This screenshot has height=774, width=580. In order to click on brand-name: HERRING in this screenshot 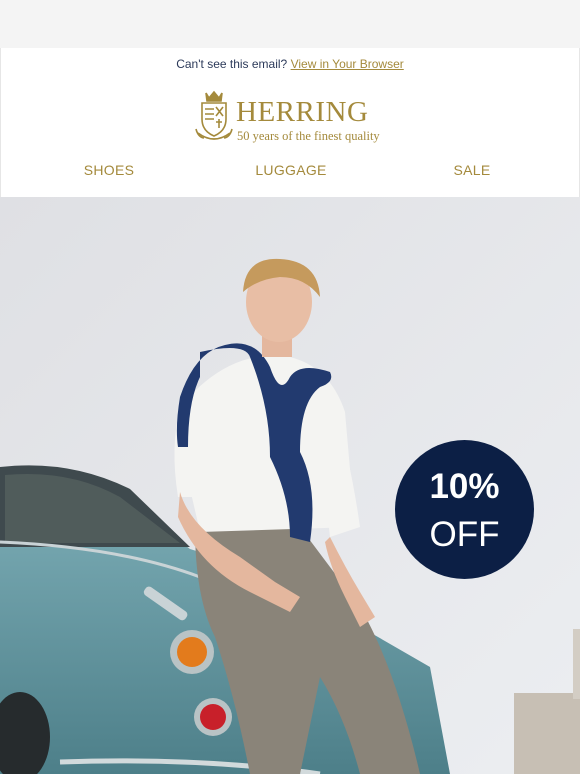, I will do `click(302, 112)`.